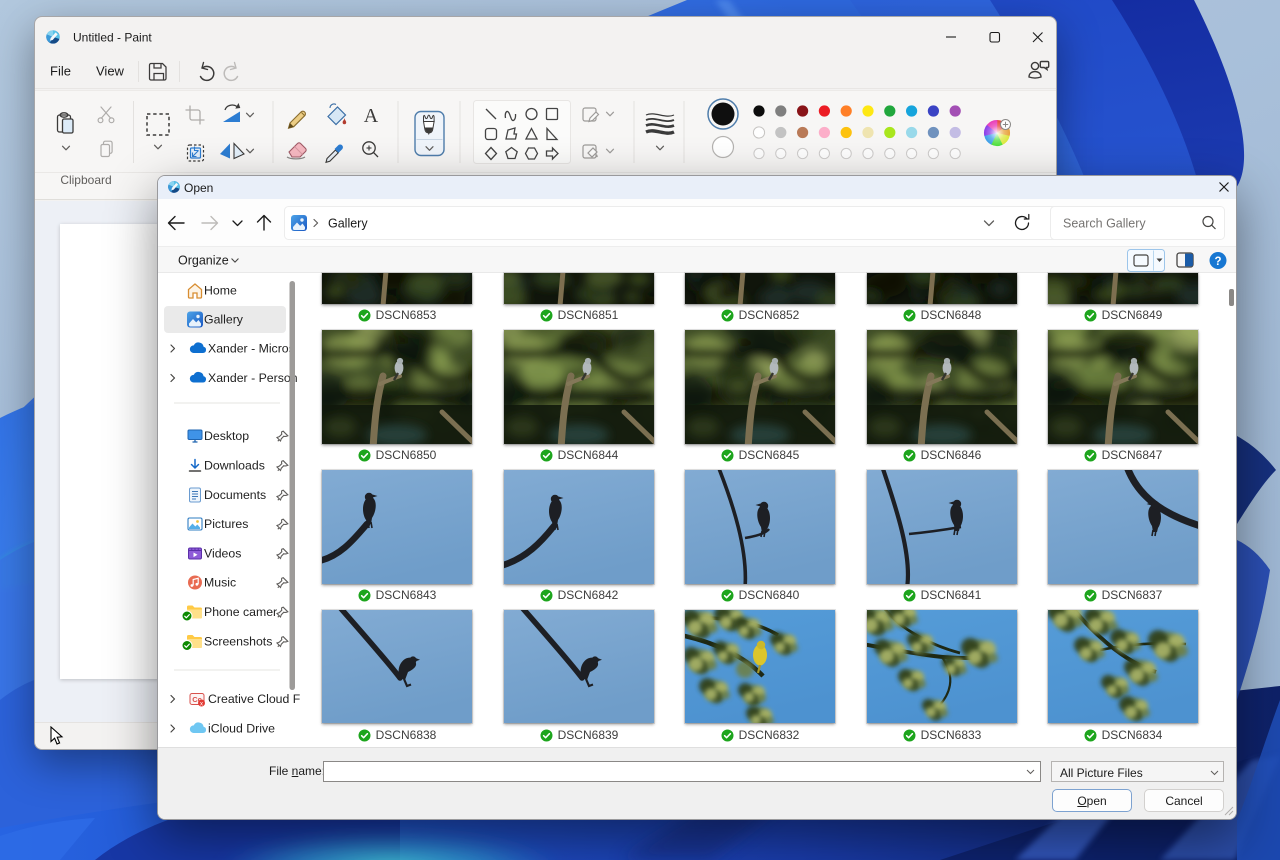  I want to click on svg-text: Xander - Micros, so click(251, 349).